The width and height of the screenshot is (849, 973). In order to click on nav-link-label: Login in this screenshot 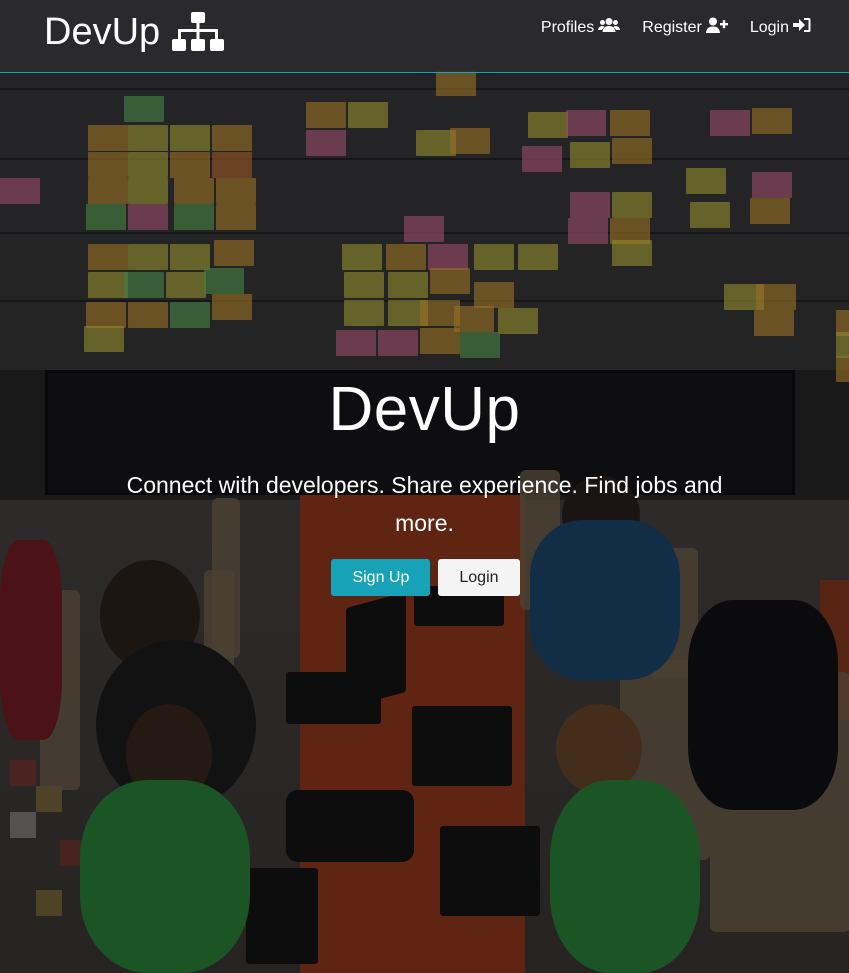, I will do `click(769, 27)`.